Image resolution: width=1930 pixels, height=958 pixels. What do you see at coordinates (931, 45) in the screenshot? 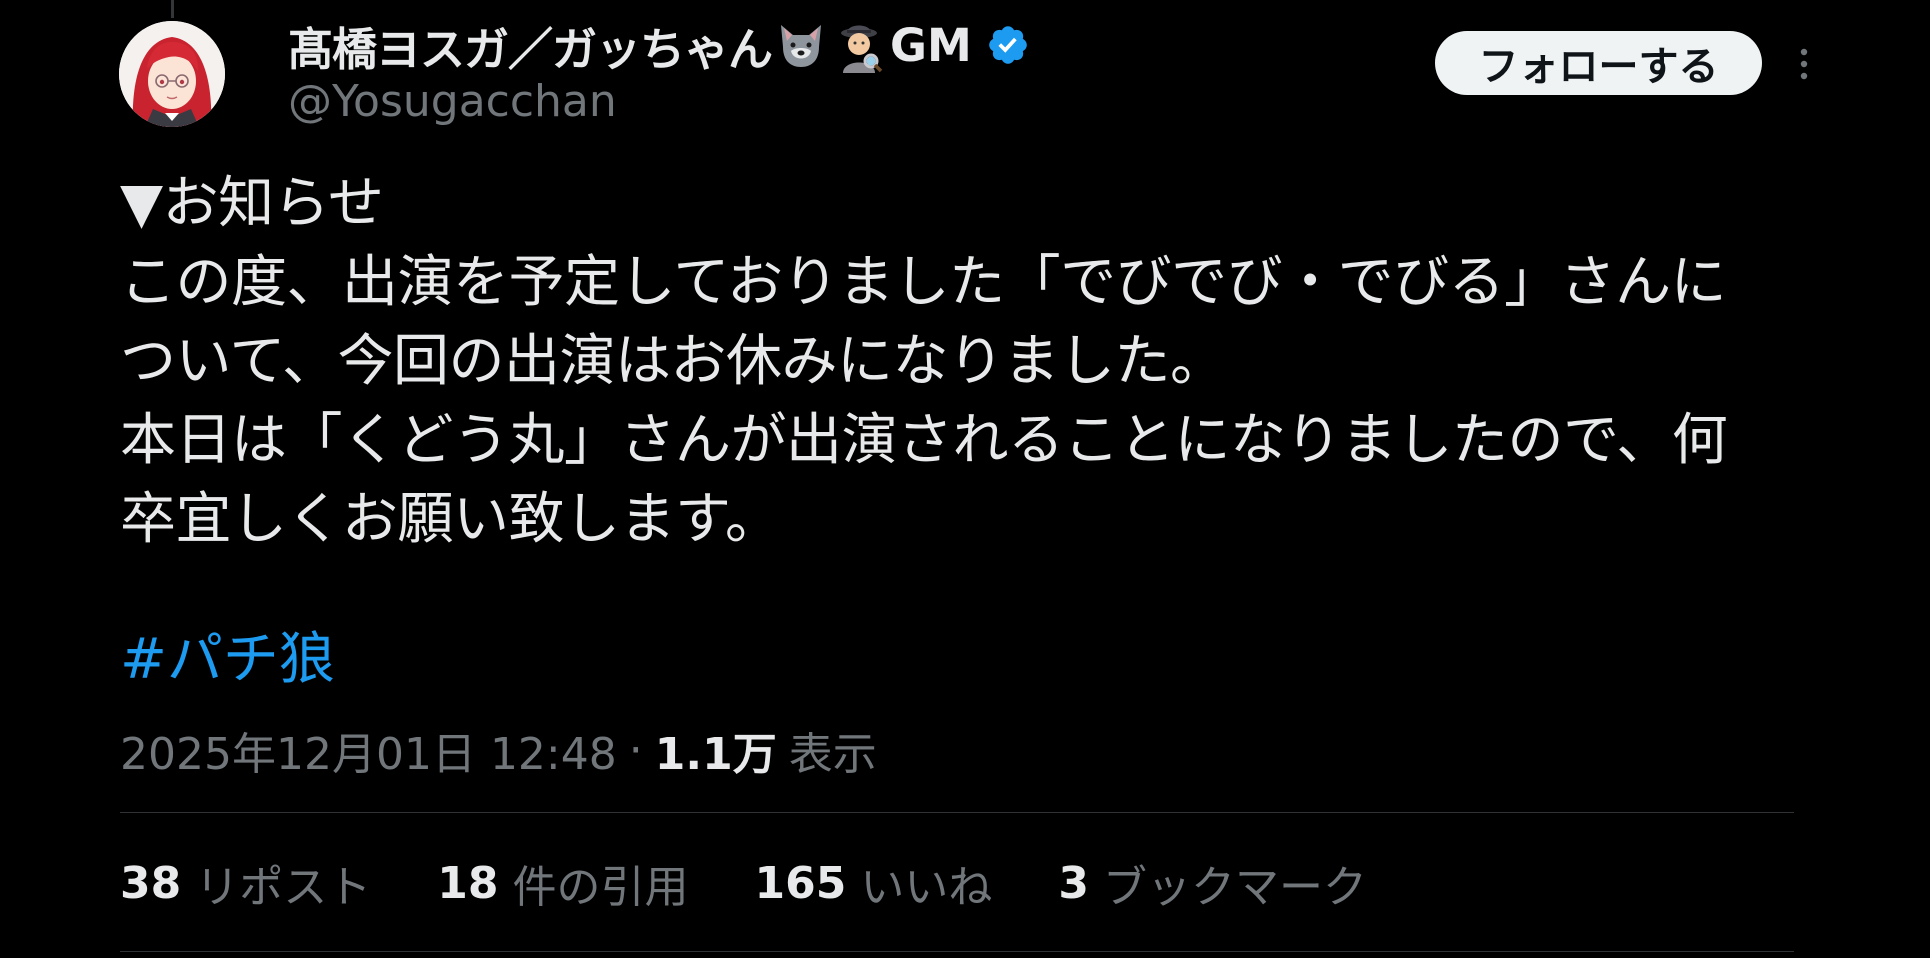
I see `author-name-suffix: GM` at bounding box center [931, 45].